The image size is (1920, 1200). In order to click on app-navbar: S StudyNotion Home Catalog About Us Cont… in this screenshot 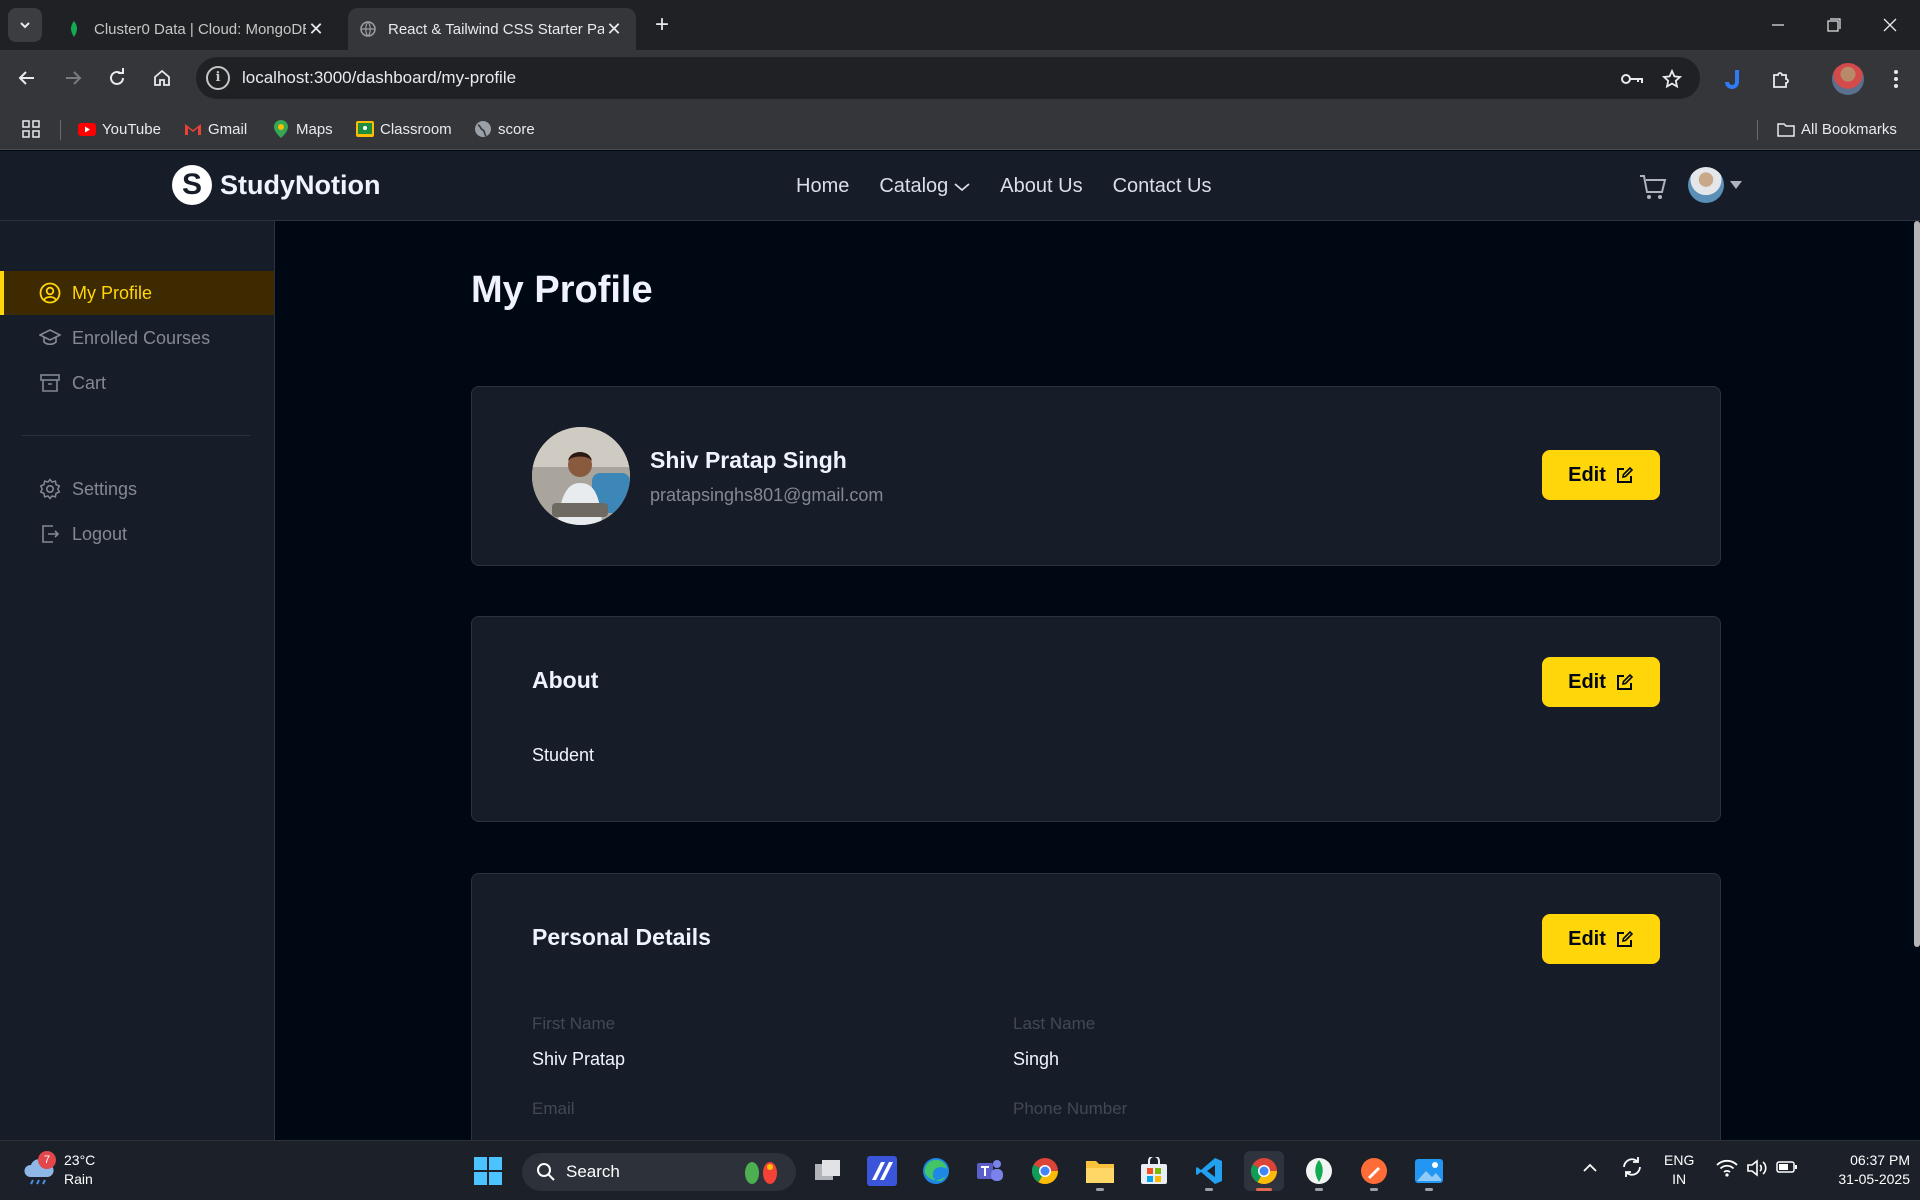, I will do `click(960, 186)`.